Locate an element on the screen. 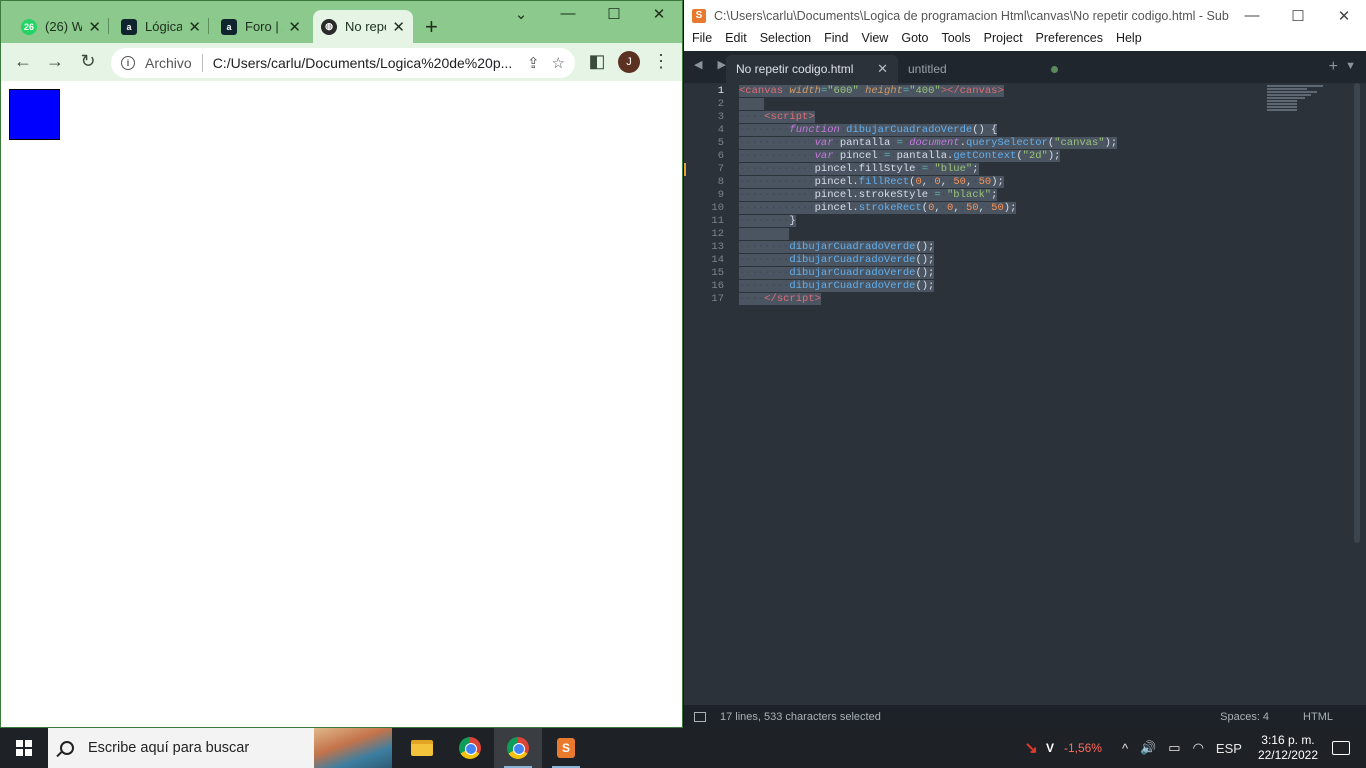 The image size is (1366, 768). line-number: 2 is located at coordinates (720, 104).